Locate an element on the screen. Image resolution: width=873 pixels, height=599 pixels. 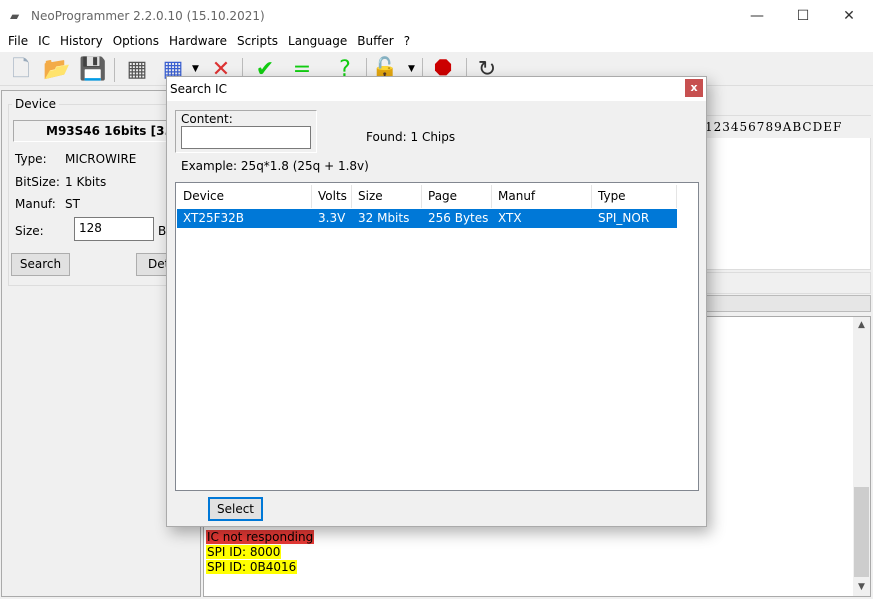
cell-manuf: XTX is located at coordinates (510, 218).